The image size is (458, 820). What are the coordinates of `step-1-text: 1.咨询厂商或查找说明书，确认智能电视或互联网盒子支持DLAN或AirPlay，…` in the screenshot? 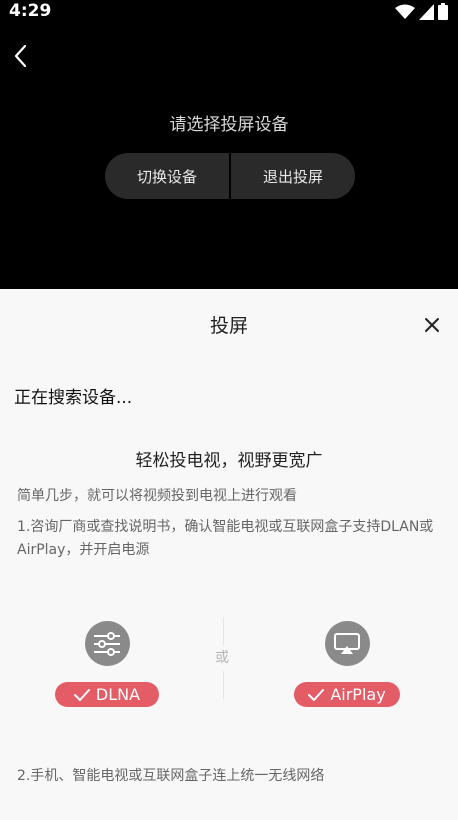 It's located at (225, 538).